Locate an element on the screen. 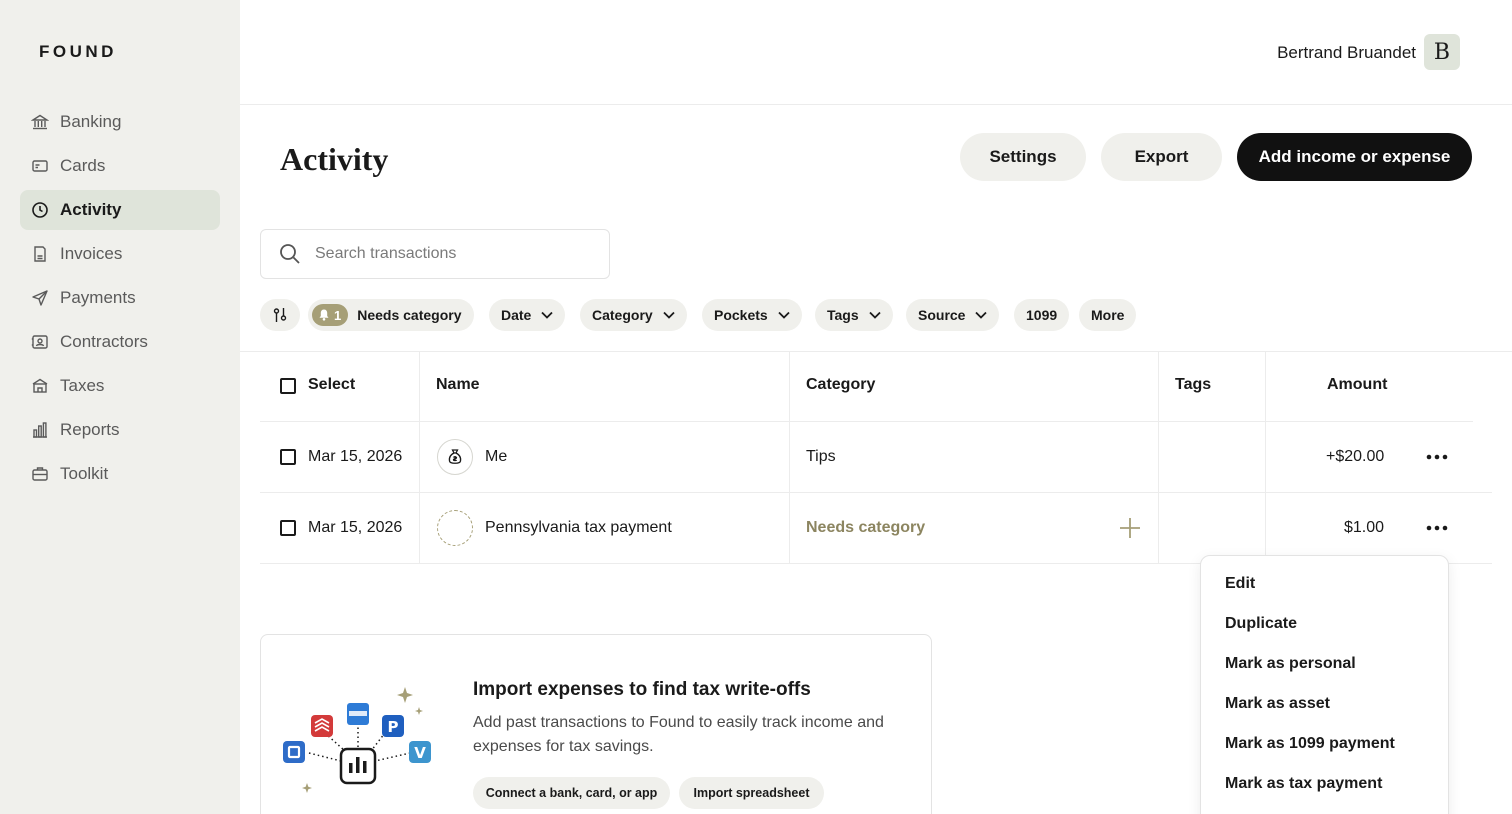 The width and height of the screenshot is (1512, 814). page-title: Activity is located at coordinates (334, 159).